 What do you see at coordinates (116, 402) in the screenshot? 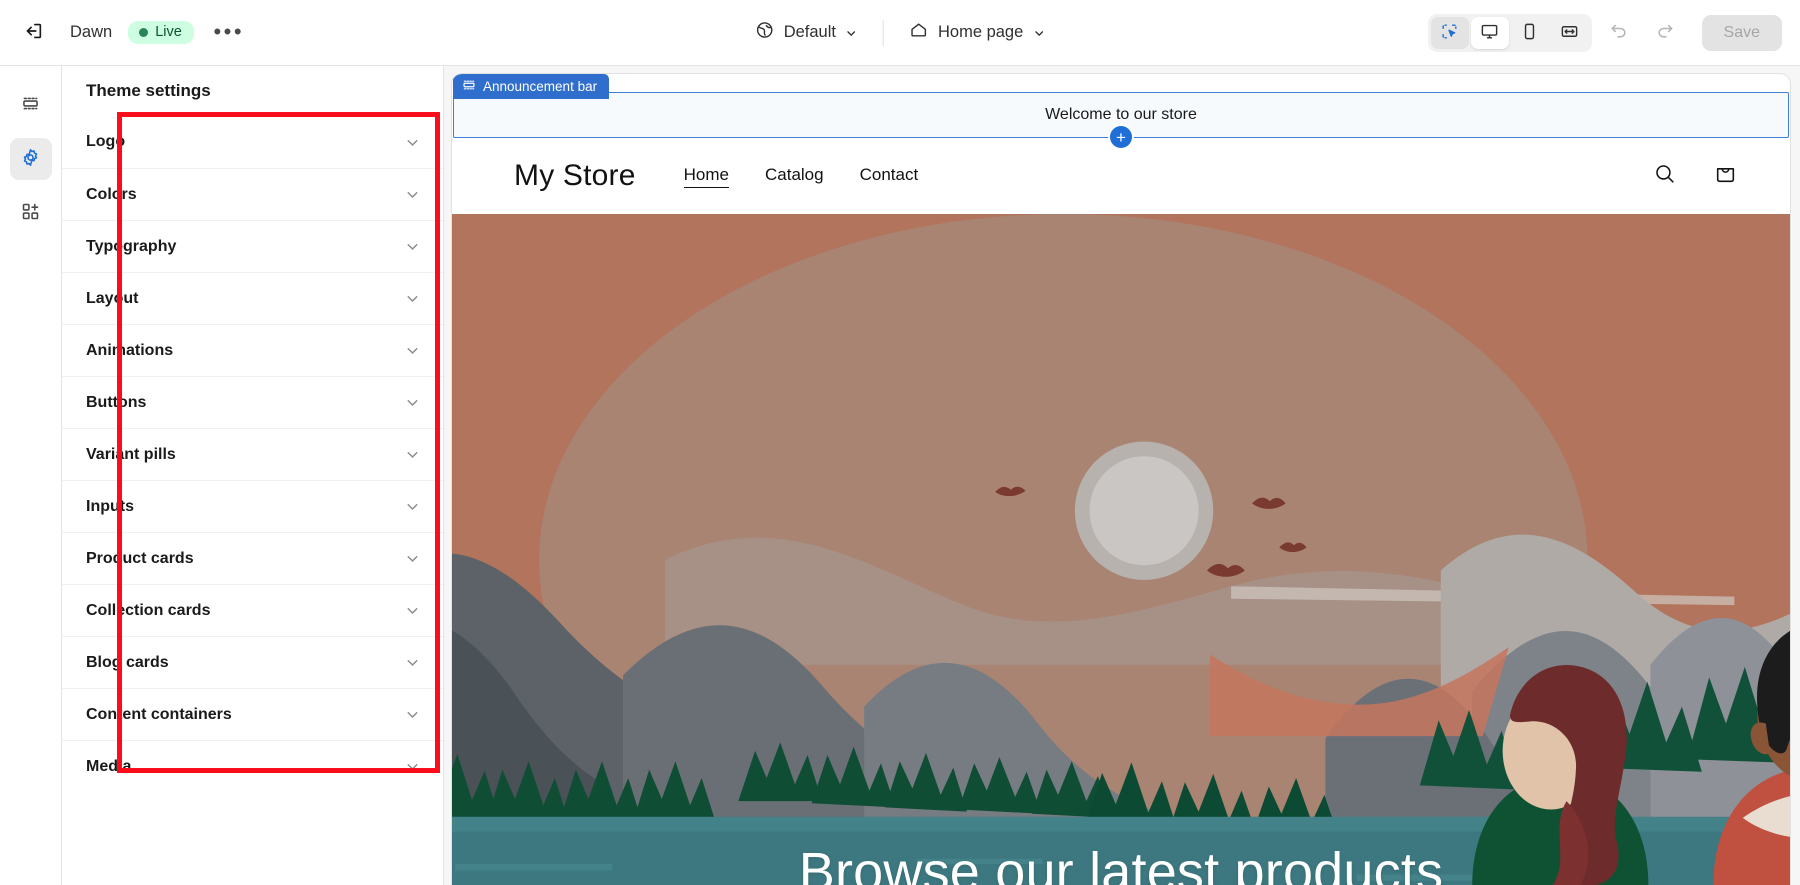
I see `setting-label: Buttons` at bounding box center [116, 402].